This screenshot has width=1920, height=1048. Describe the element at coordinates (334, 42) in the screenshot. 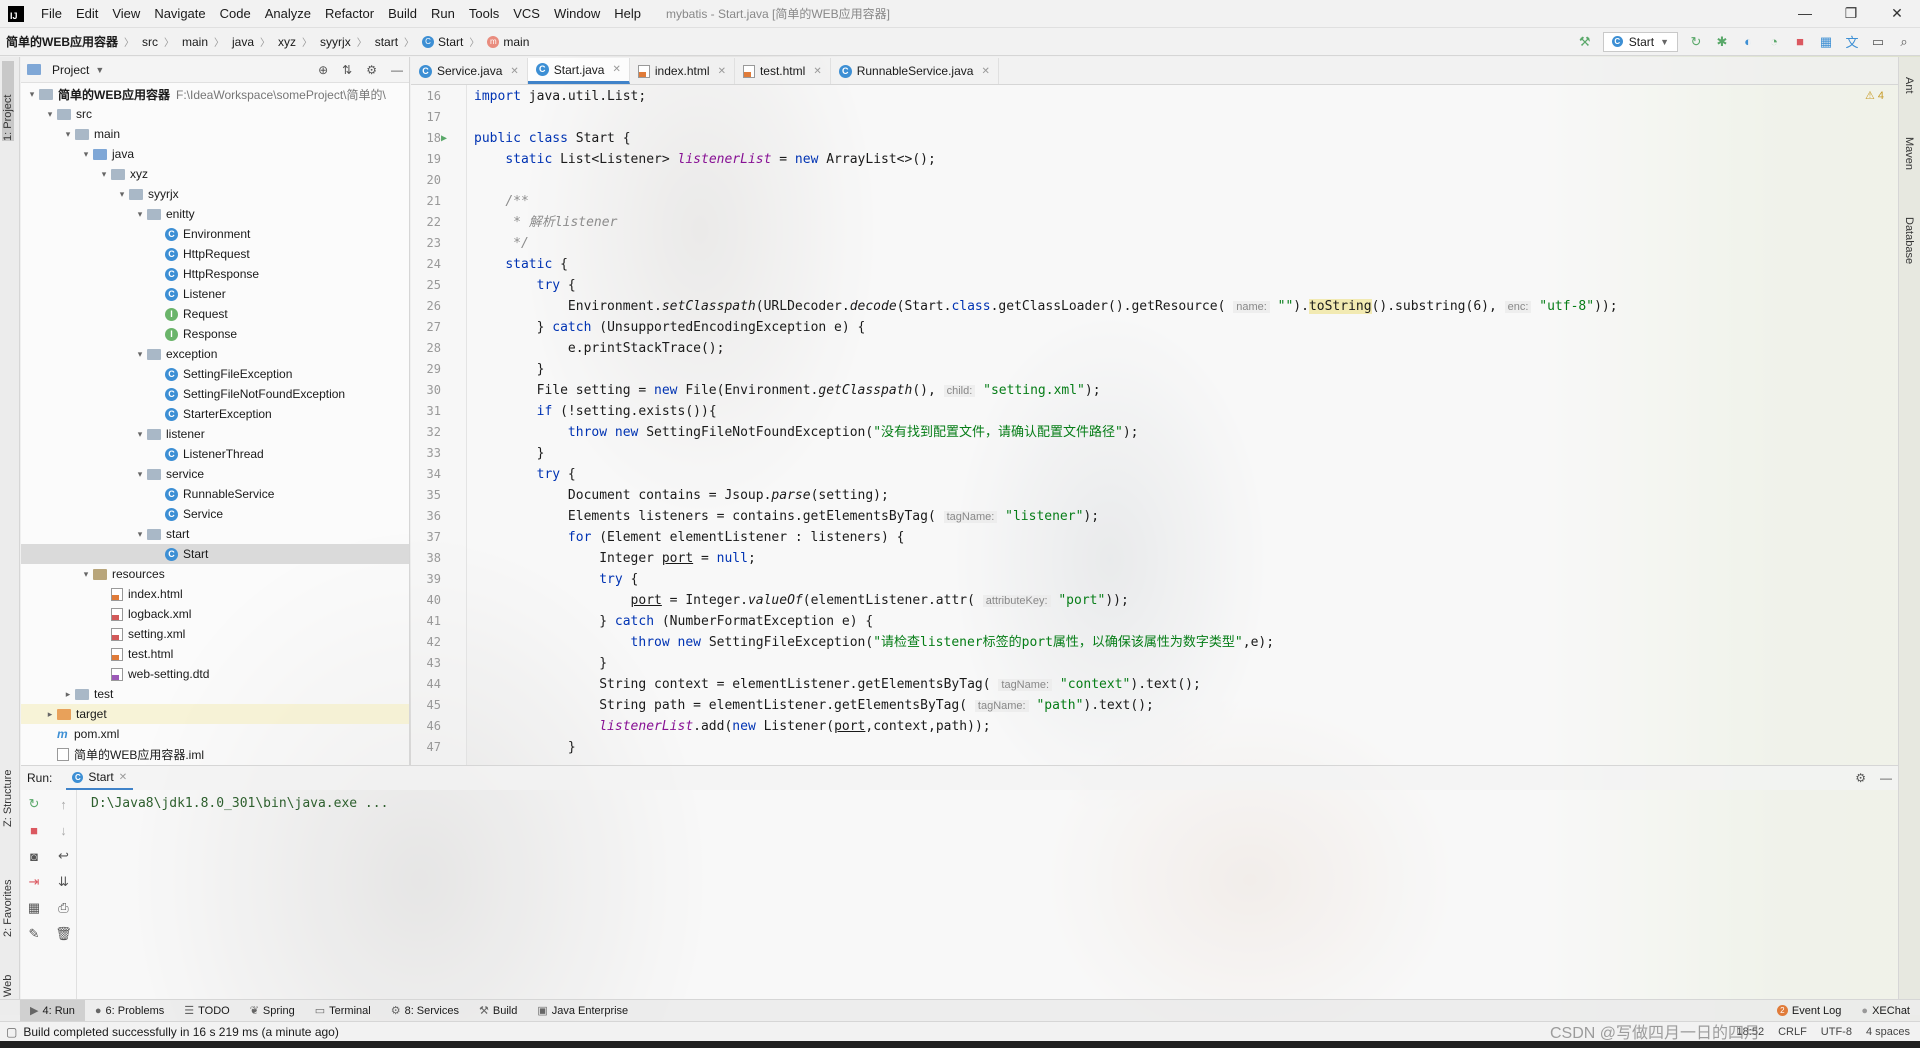

I see `breadcrumb-item: syyrjx` at that location.